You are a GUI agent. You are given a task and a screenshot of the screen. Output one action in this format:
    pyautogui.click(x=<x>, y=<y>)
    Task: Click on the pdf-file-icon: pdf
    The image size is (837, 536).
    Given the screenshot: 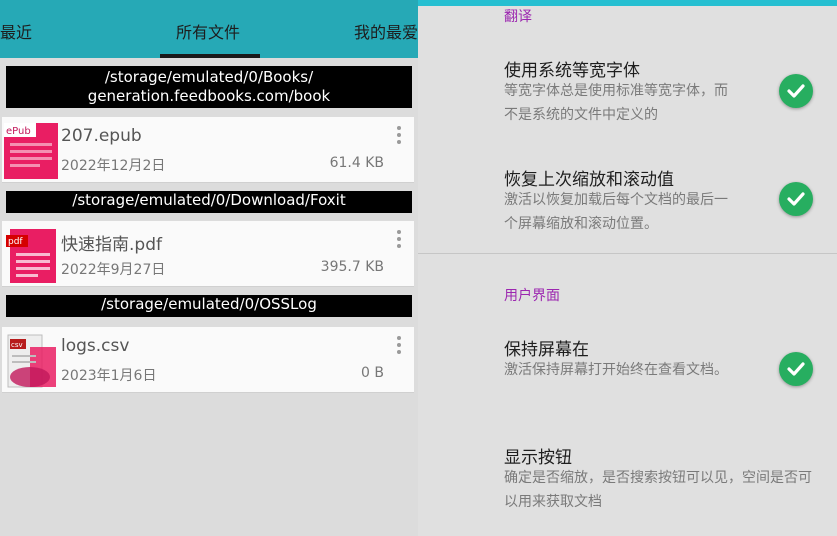 What is the action you would take?
    pyautogui.click(x=31, y=256)
    